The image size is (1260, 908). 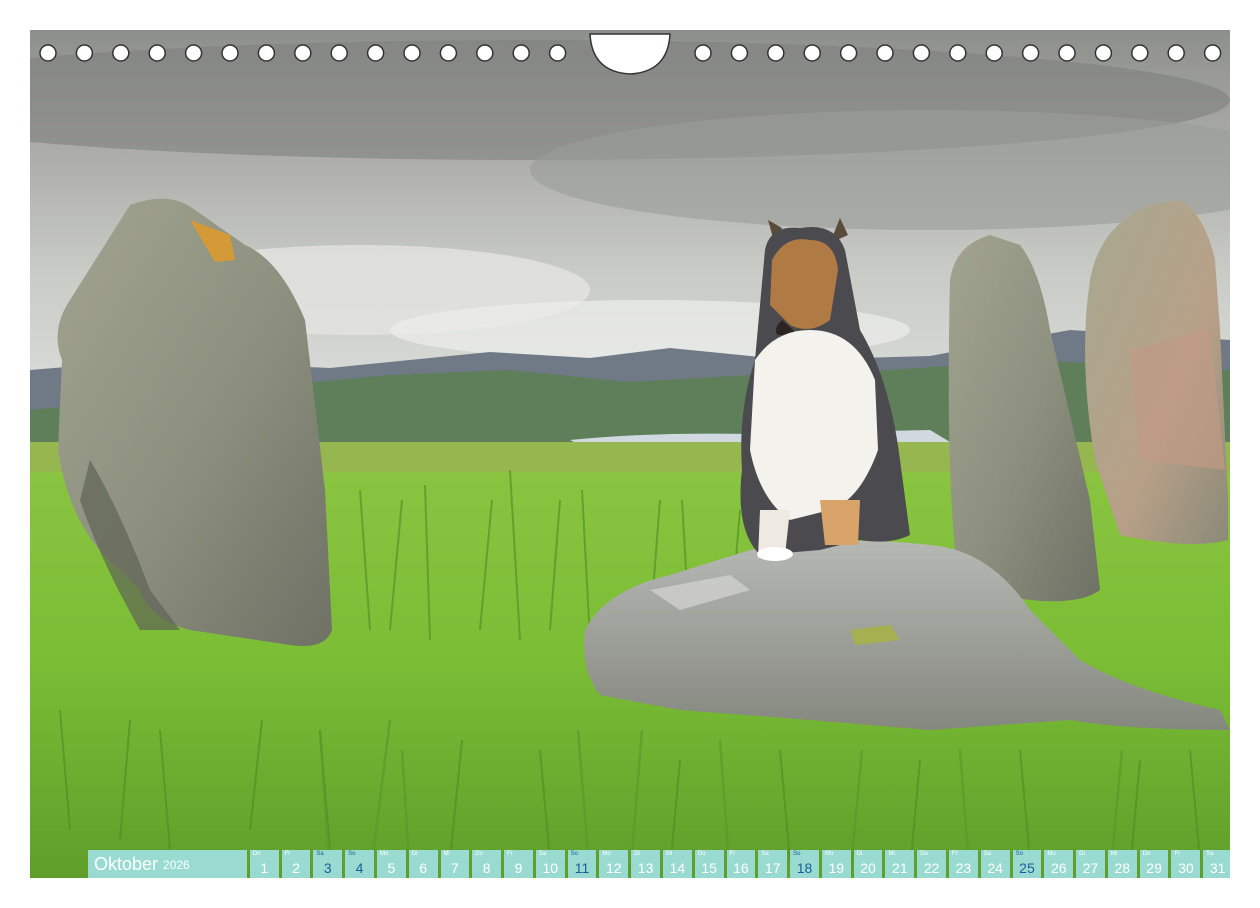 I want to click on day-number: 9, so click(x=518, y=868).